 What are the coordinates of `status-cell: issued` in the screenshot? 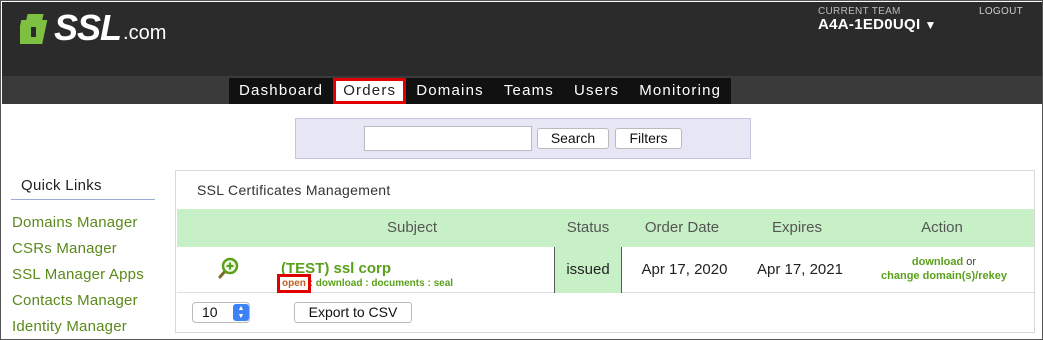 It's located at (588, 270).